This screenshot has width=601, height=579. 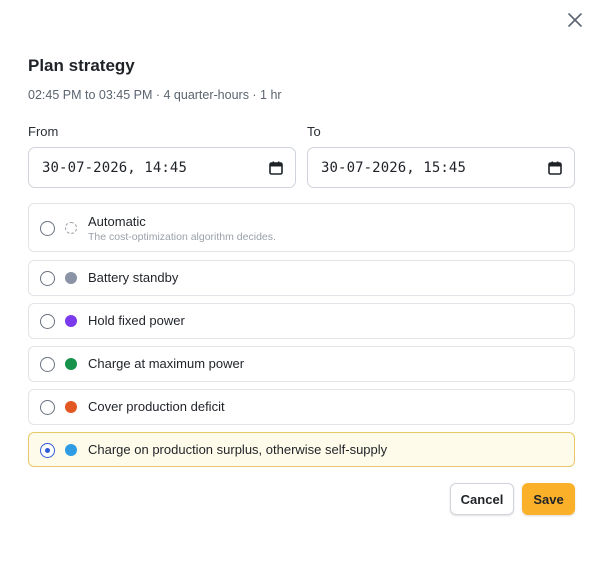 What do you see at coordinates (133, 277) in the screenshot?
I see `strategy-option-label: Battery standby` at bounding box center [133, 277].